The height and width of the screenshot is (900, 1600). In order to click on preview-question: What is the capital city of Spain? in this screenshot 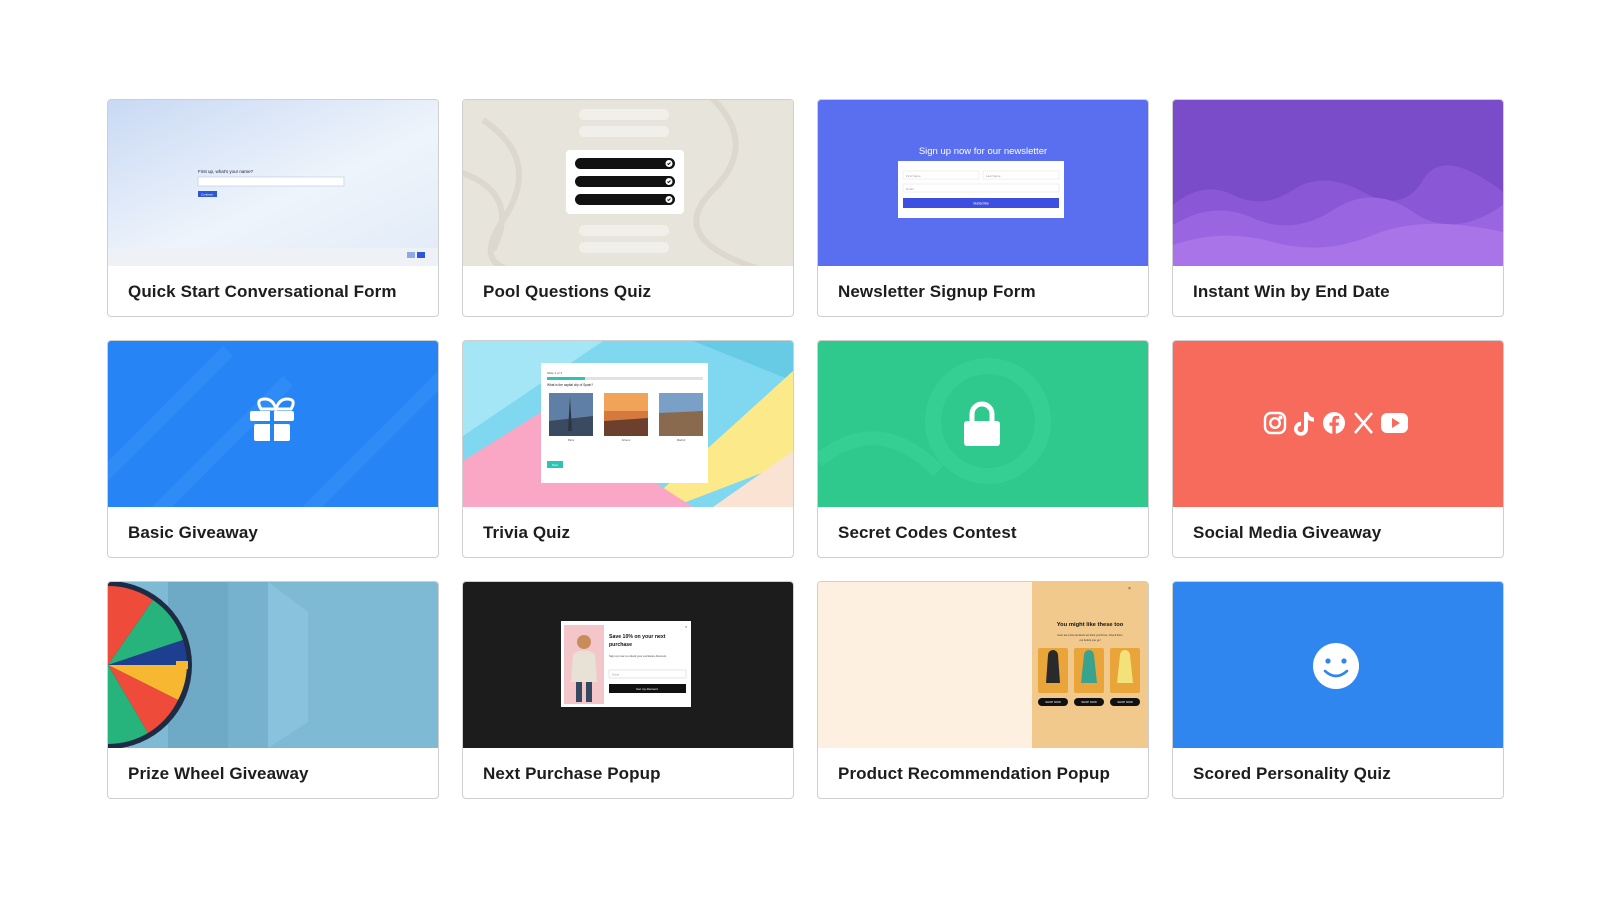, I will do `click(570, 385)`.